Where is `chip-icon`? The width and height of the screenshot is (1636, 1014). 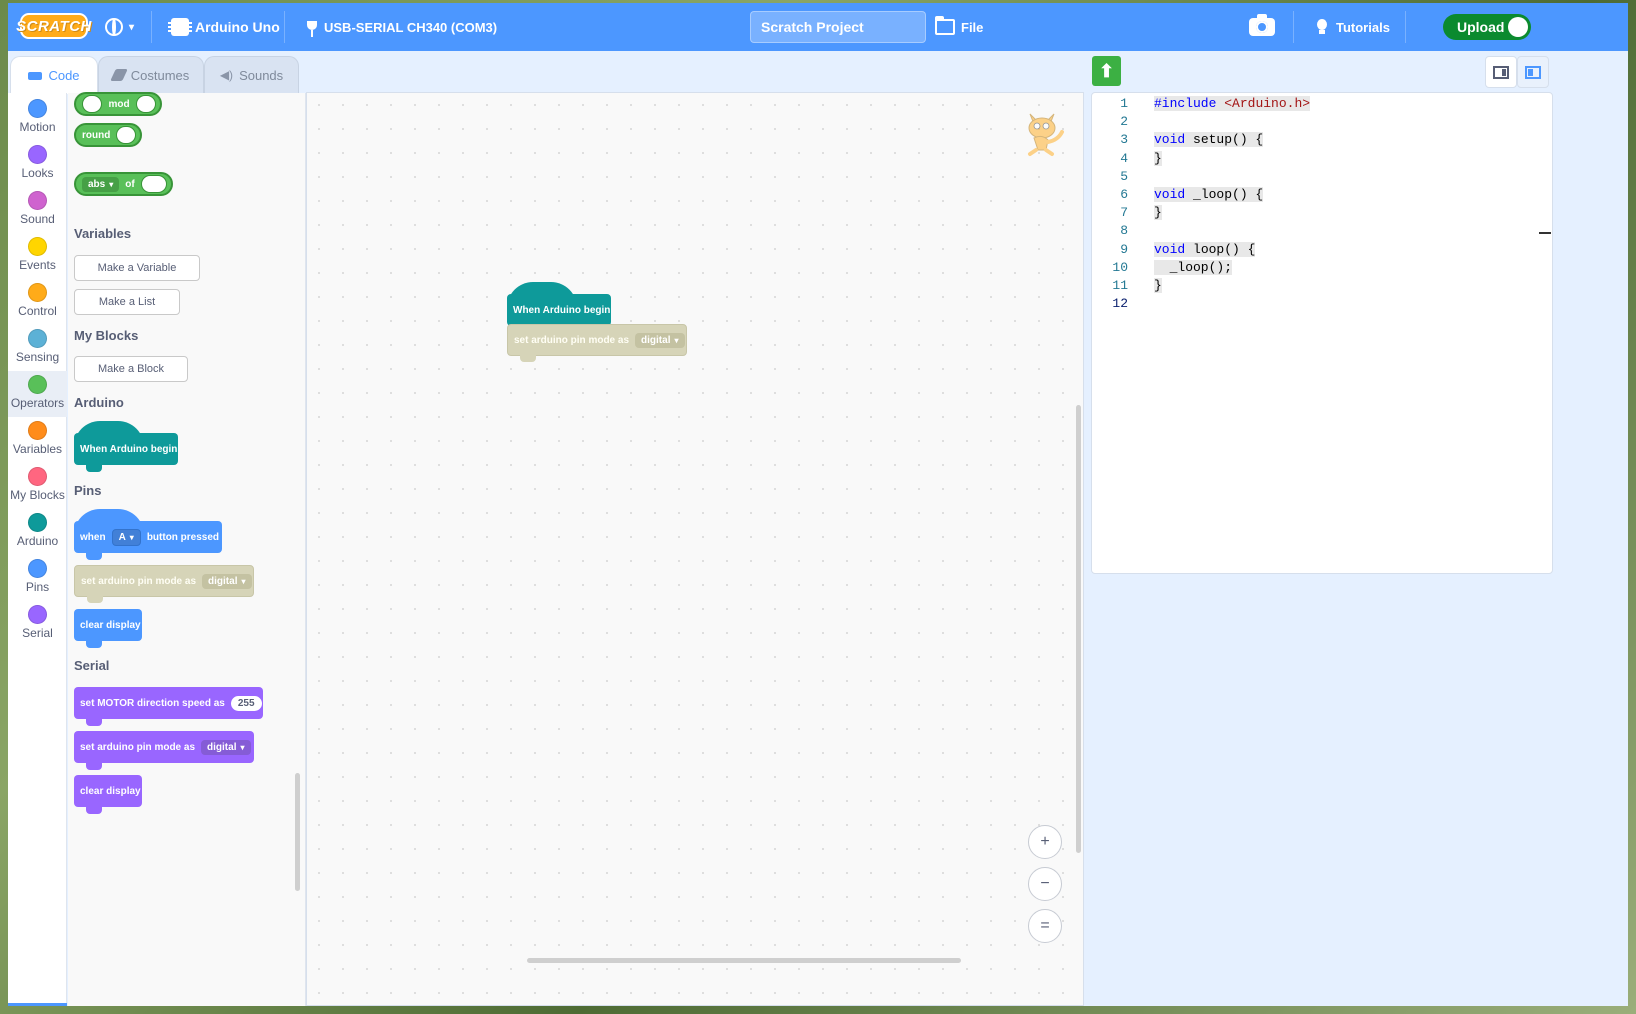
chip-icon is located at coordinates (180, 27).